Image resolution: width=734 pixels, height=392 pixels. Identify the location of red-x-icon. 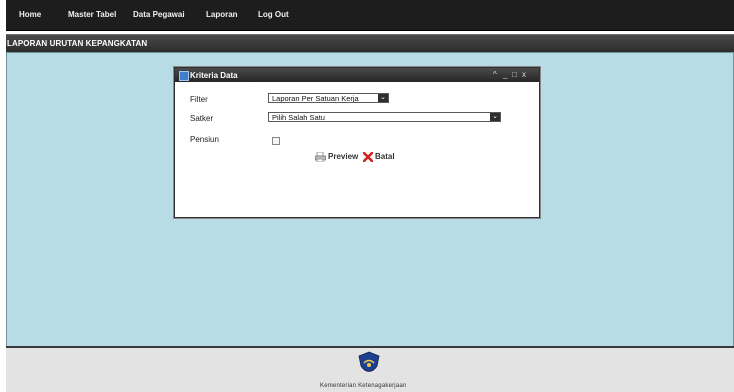
(368, 157).